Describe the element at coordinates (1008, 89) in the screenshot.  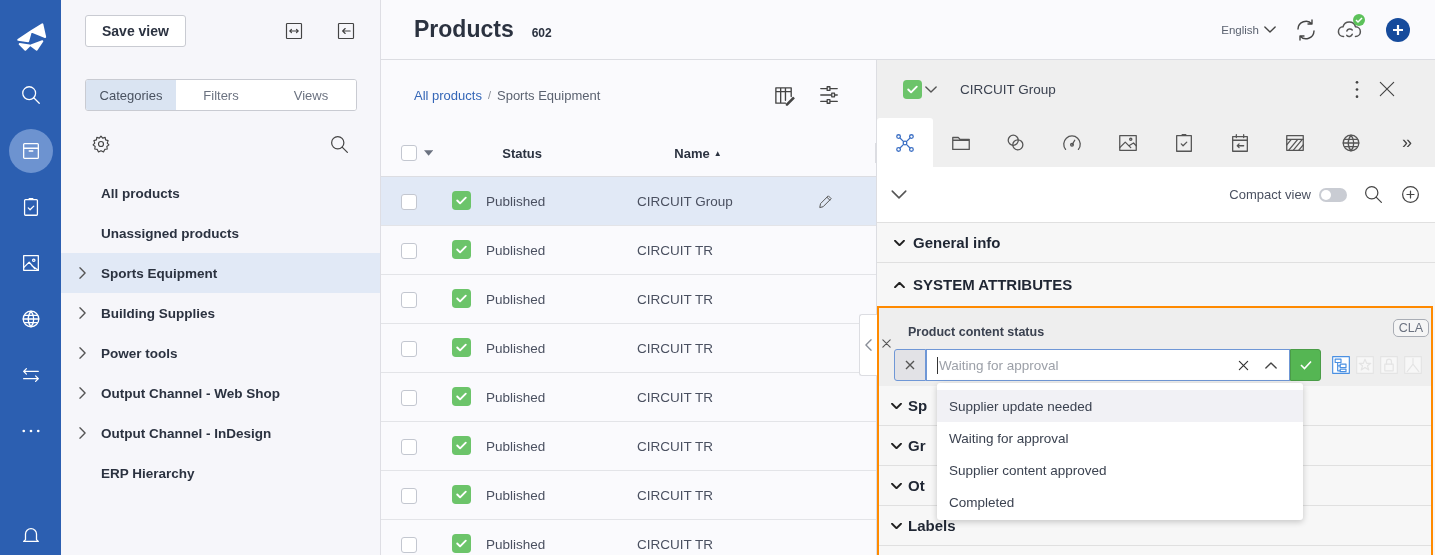
I see `product-title: CIRCUIT Group` at that location.